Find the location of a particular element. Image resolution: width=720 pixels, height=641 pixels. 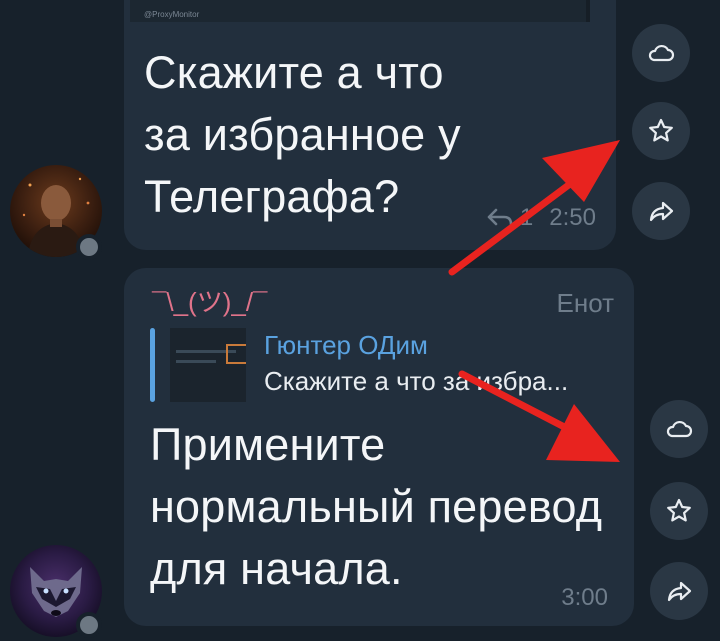

reply-author: Гюнтер ОДим is located at coordinates (346, 345).